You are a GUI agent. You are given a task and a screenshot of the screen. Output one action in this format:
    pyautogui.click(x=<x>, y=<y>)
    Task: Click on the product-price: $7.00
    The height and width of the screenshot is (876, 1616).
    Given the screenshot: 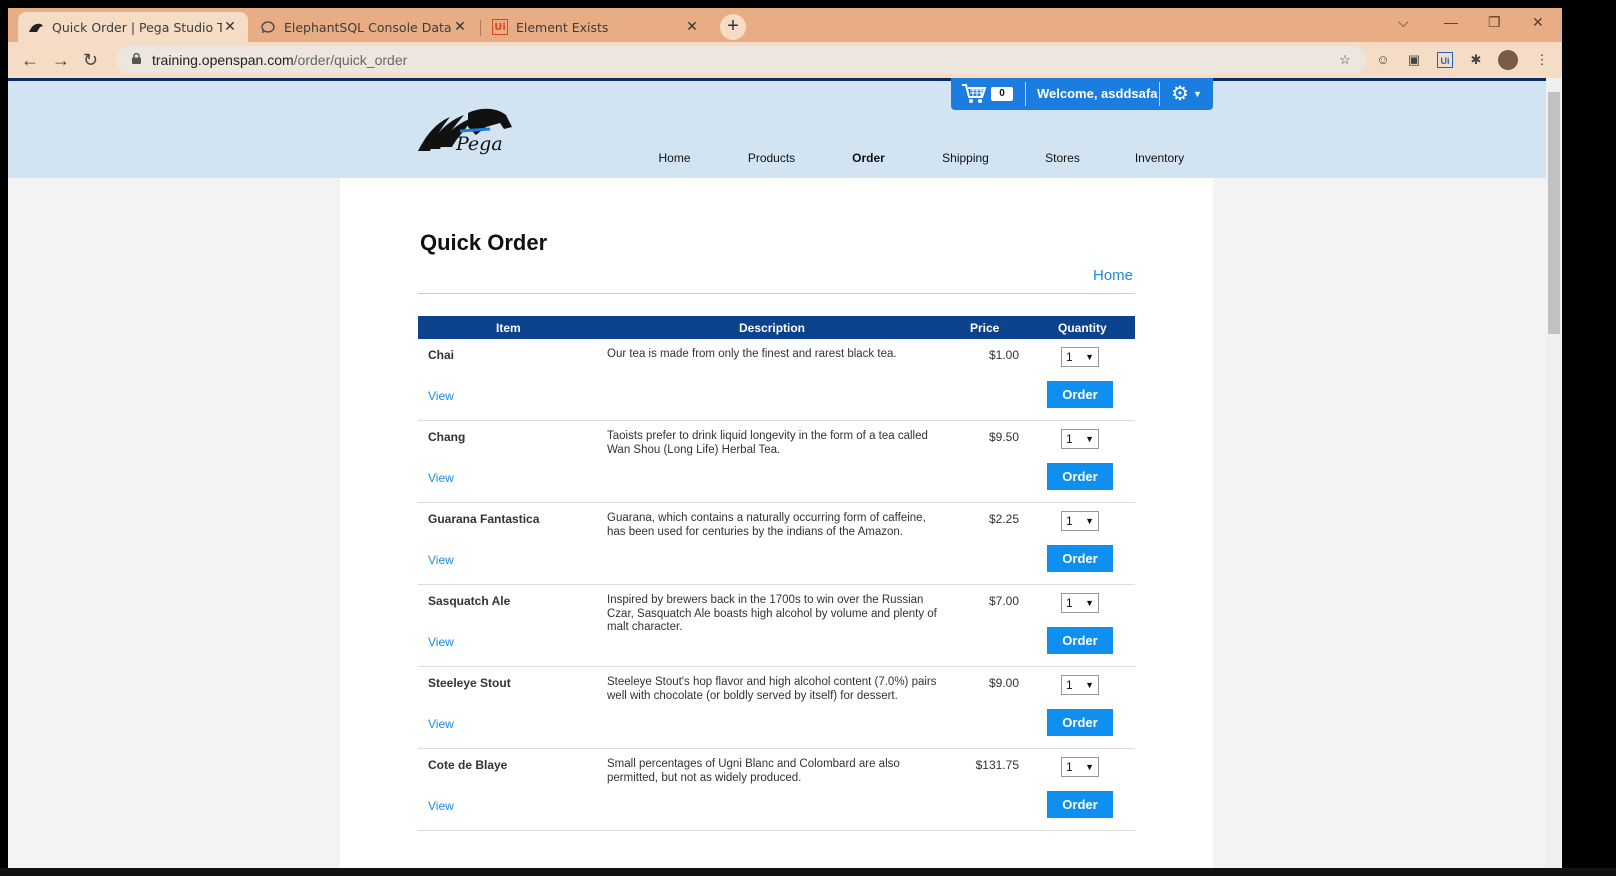 What is the action you would take?
    pyautogui.click(x=1003, y=601)
    